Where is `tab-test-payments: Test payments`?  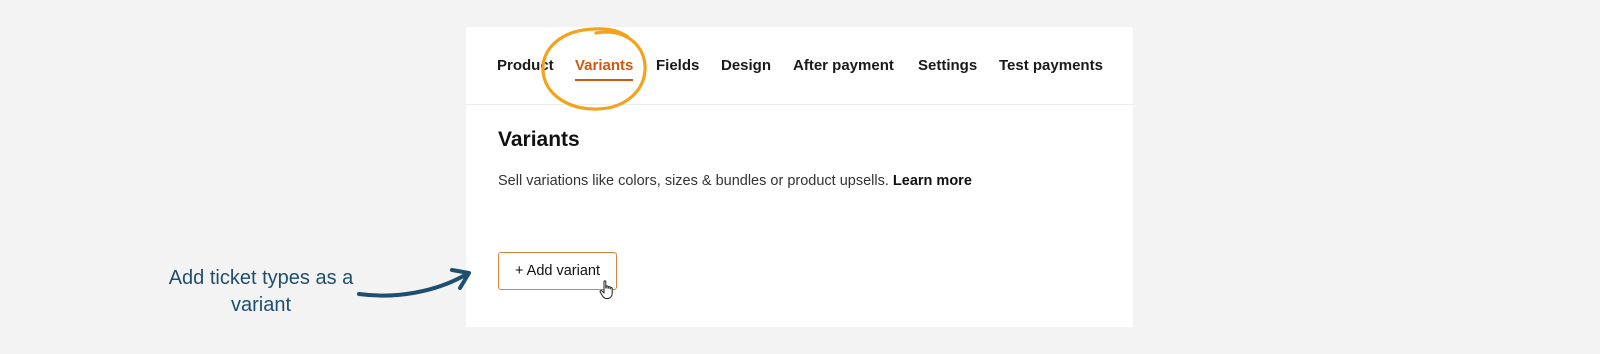
tab-test-payments: Test payments is located at coordinates (1051, 65).